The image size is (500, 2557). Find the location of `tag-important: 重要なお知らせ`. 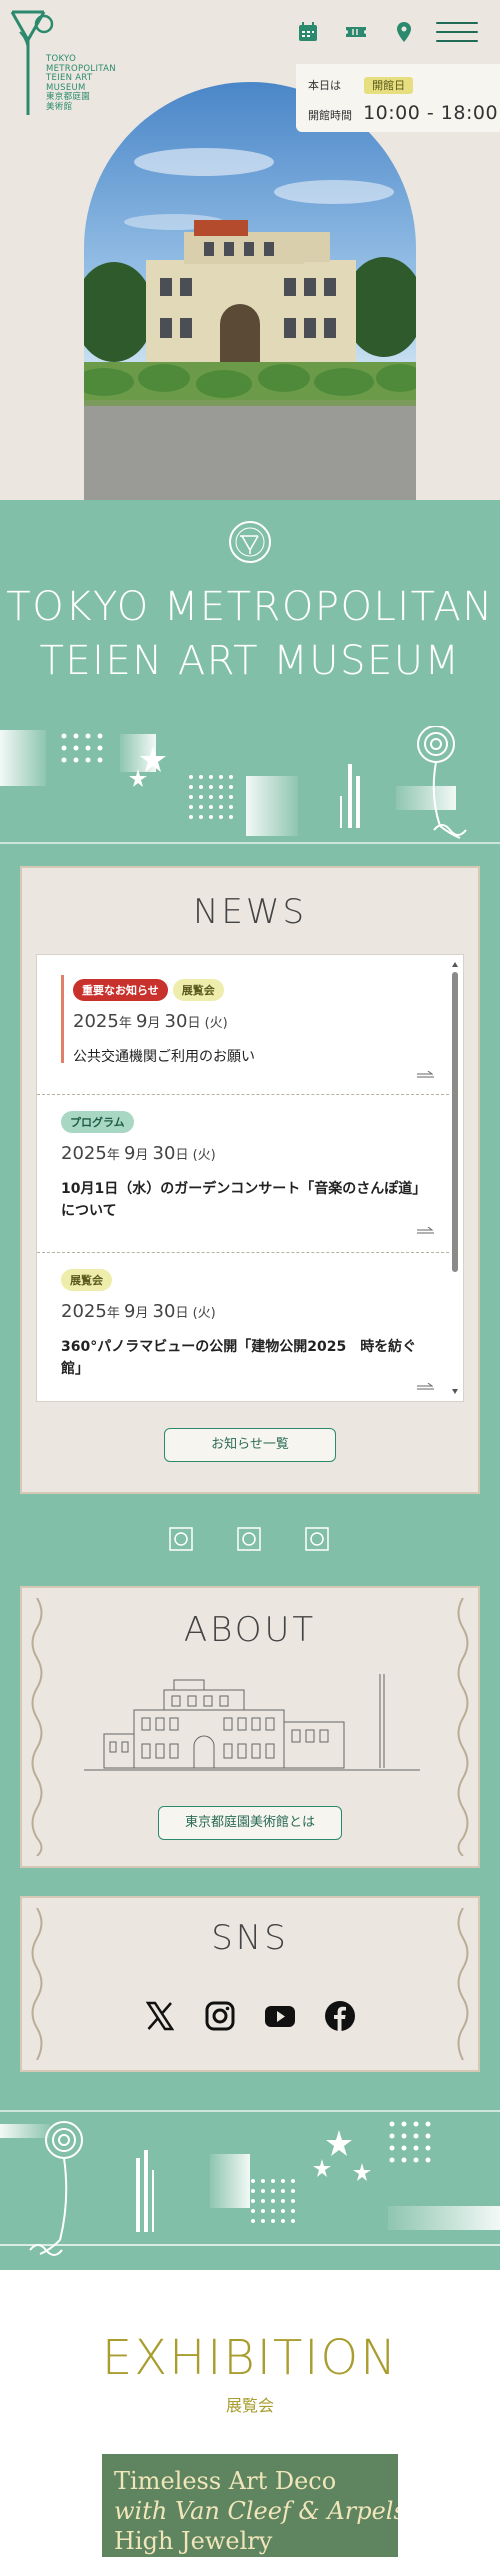

tag-important: 重要なお知らせ is located at coordinates (120, 990).